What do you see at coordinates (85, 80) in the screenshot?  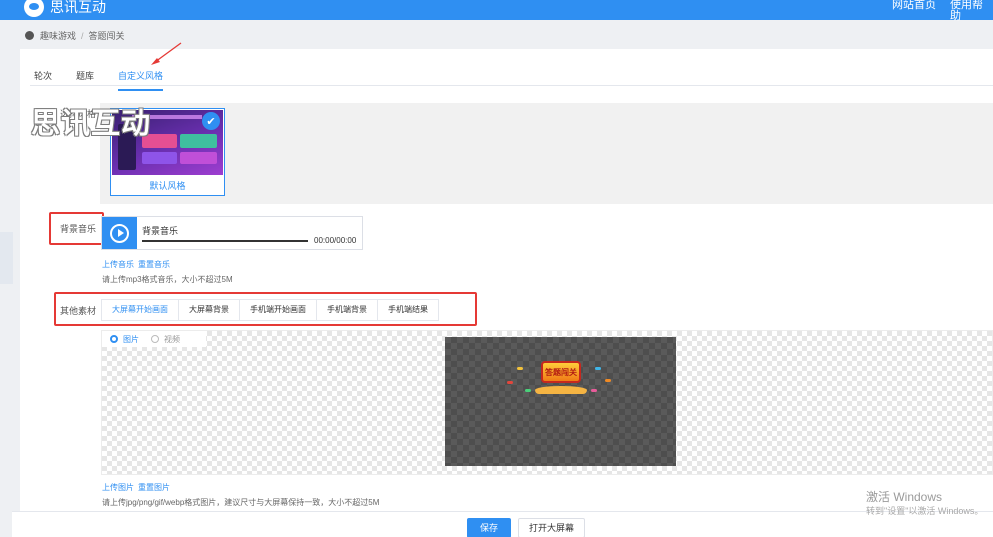 I see `tab-question-bank: 题库` at bounding box center [85, 80].